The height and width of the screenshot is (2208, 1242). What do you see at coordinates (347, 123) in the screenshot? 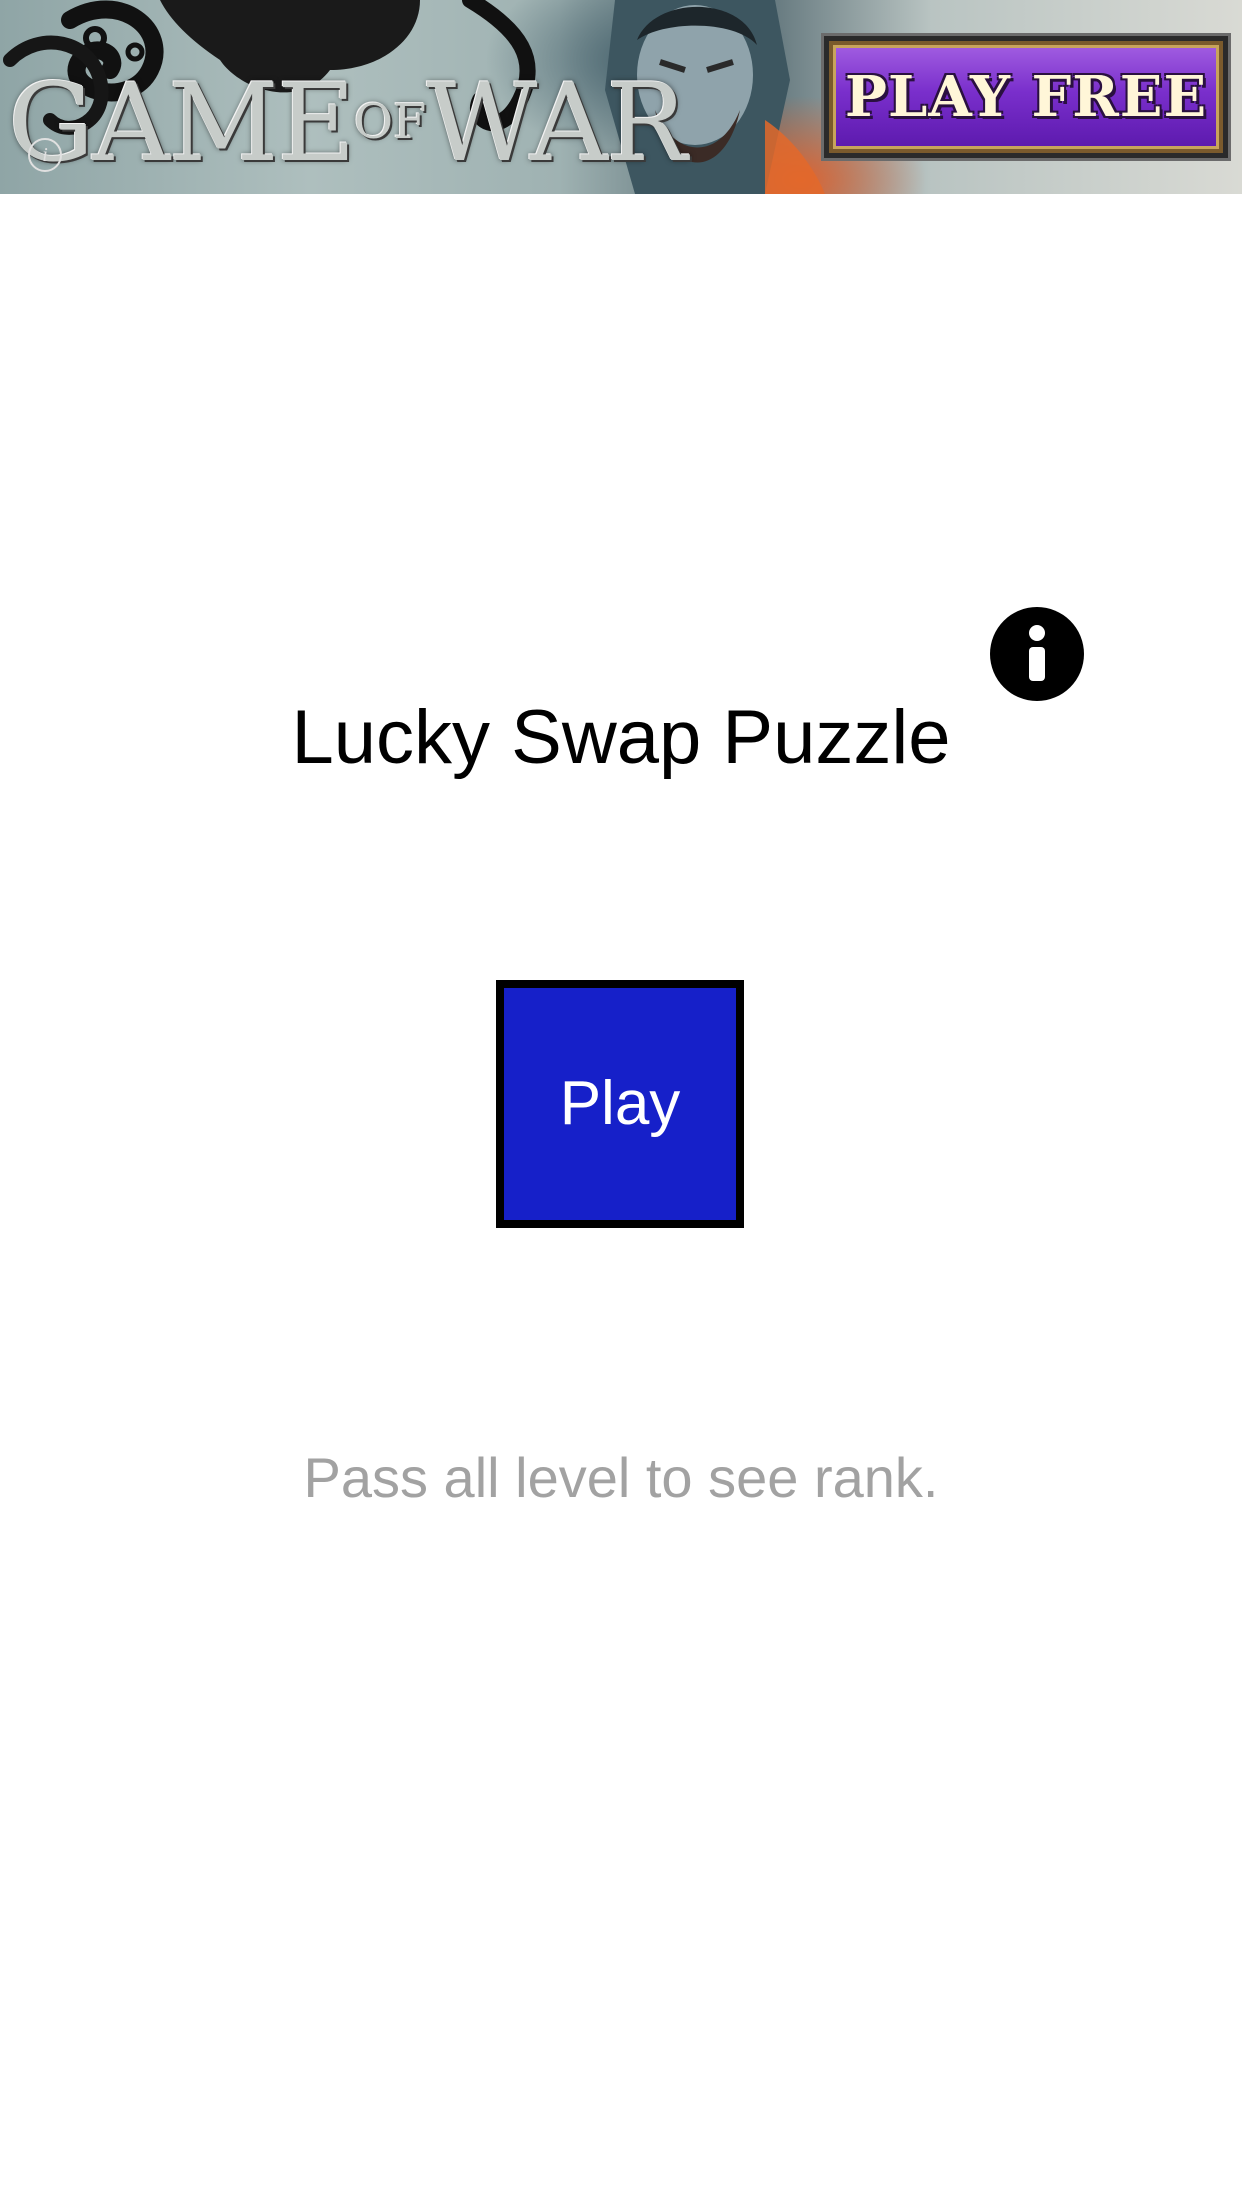
I see `game-of-war-logo: GAMEOFWAR` at bounding box center [347, 123].